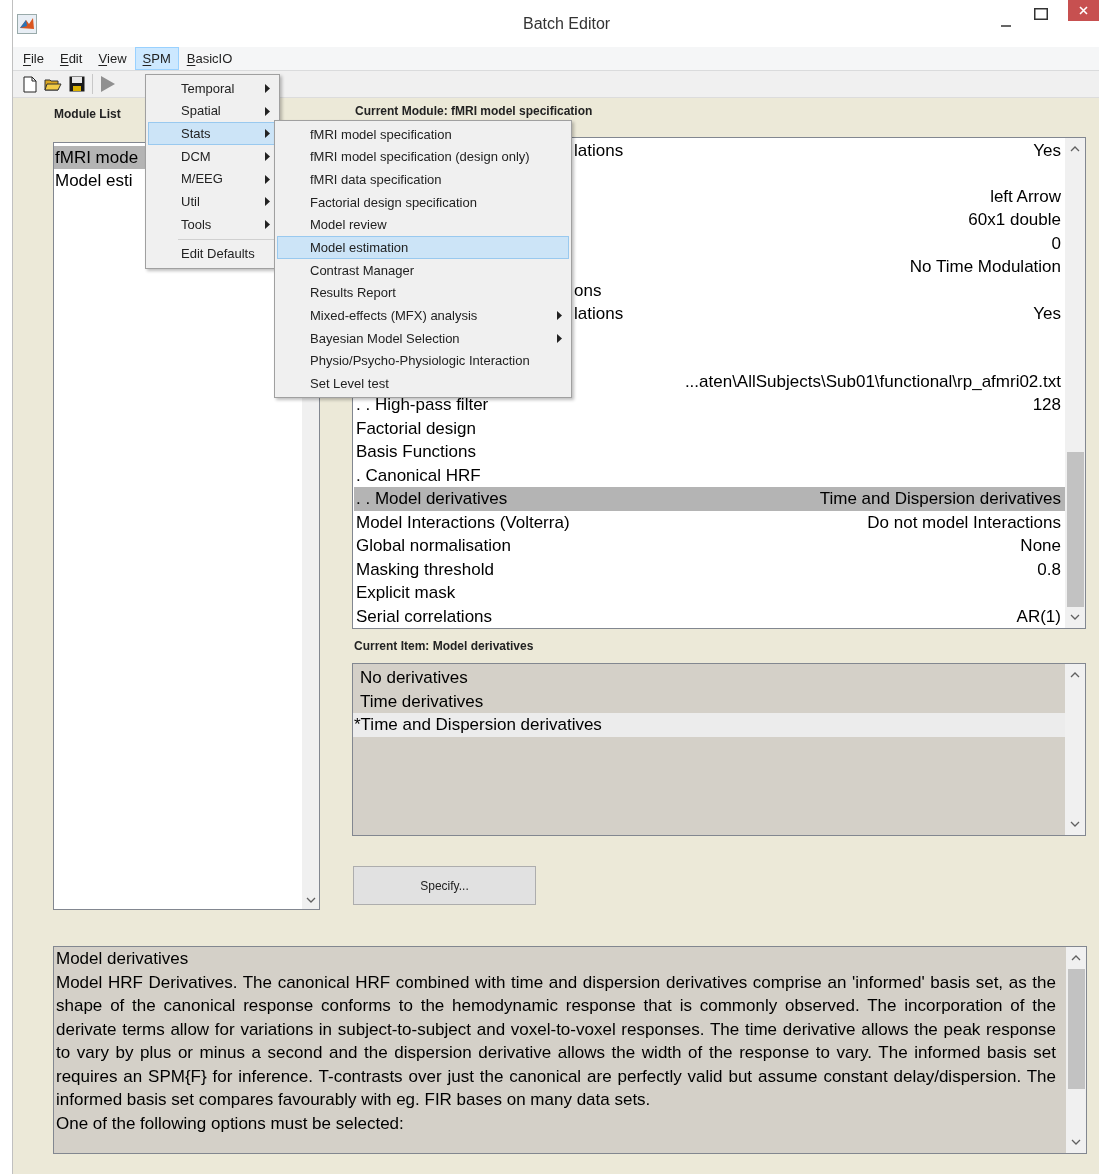 Image resolution: width=1099 pixels, height=1174 pixels. What do you see at coordinates (423, 225) in the screenshot?
I see `menu-item: Model review` at bounding box center [423, 225].